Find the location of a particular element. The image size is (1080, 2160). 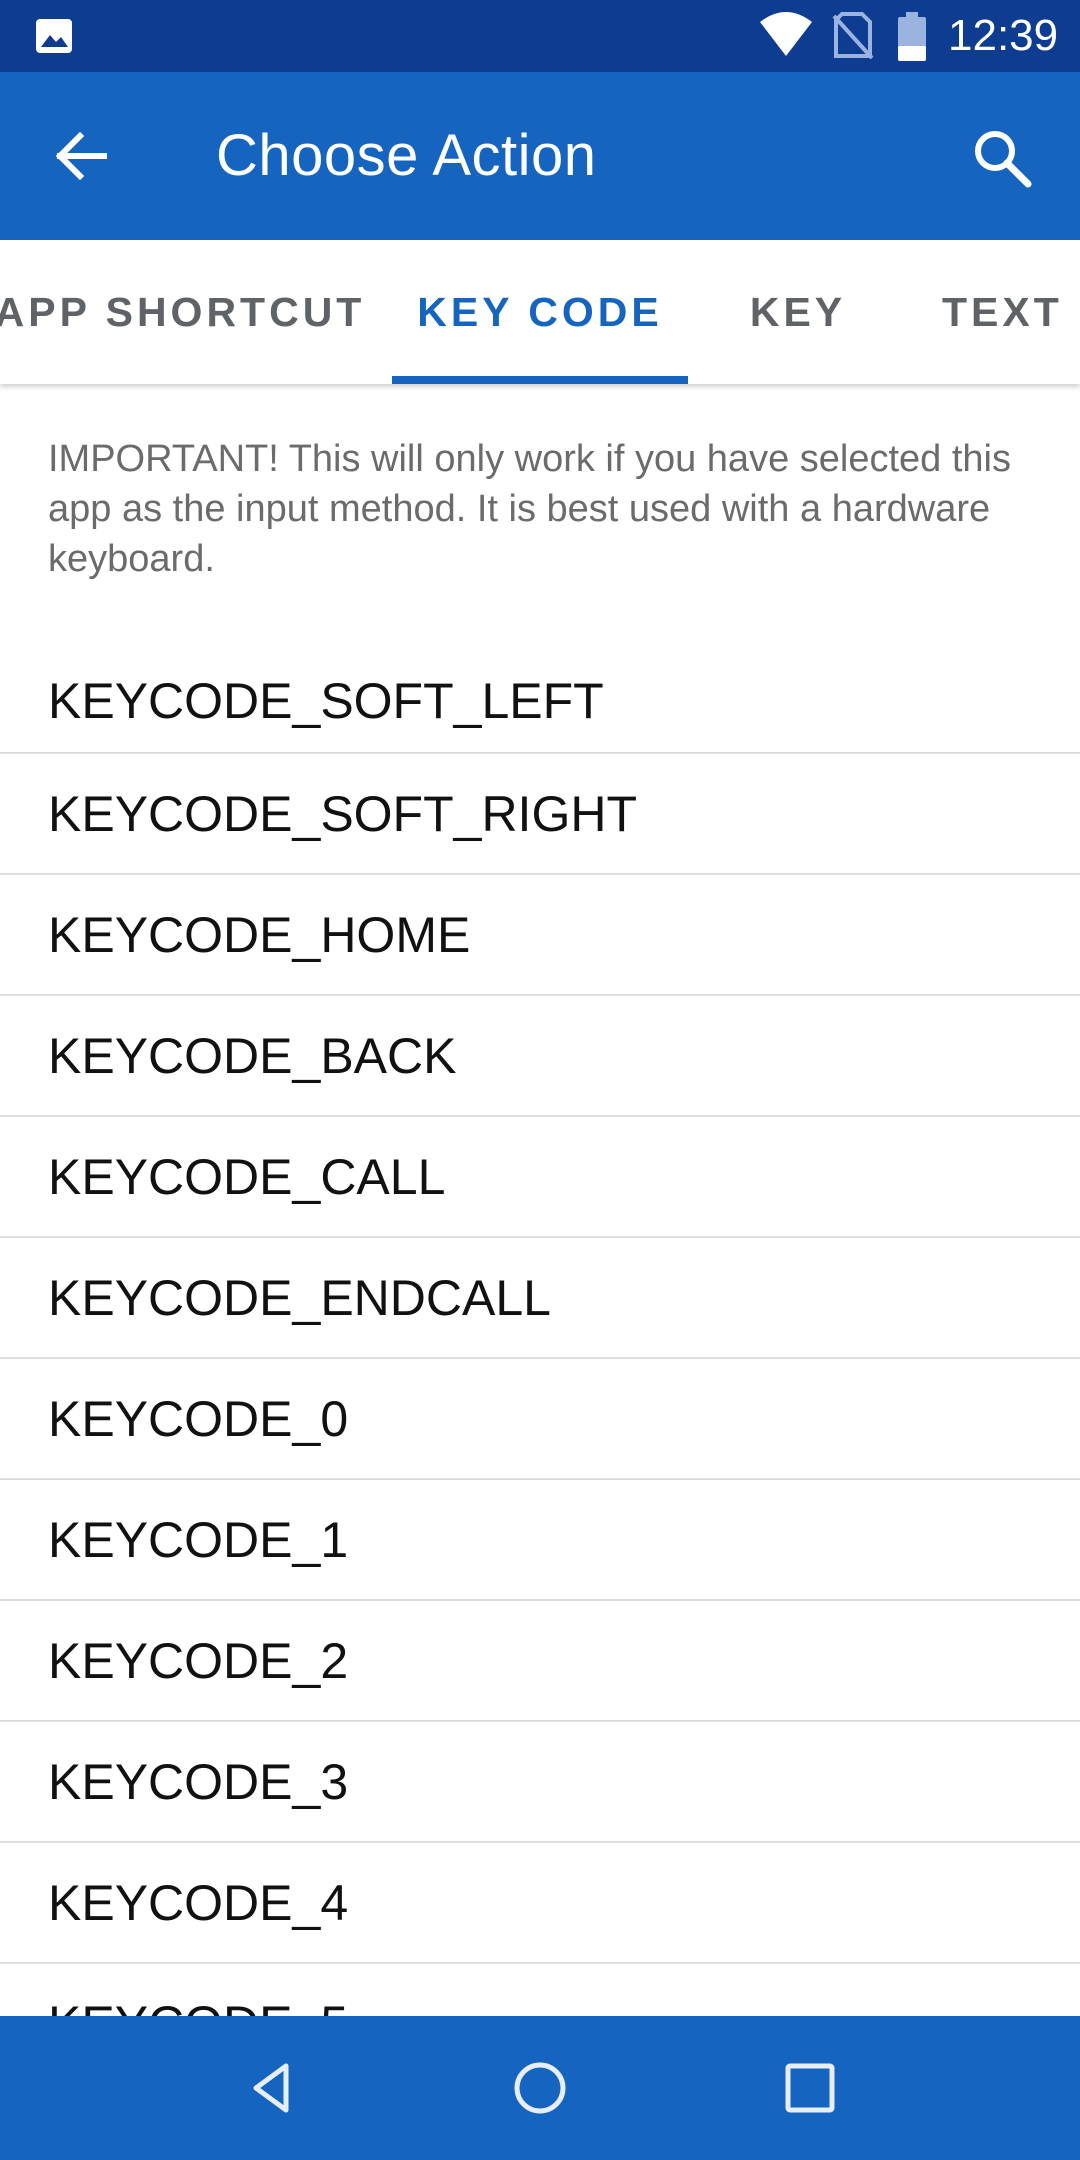

battery-icon is located at coordinates (912, 36).